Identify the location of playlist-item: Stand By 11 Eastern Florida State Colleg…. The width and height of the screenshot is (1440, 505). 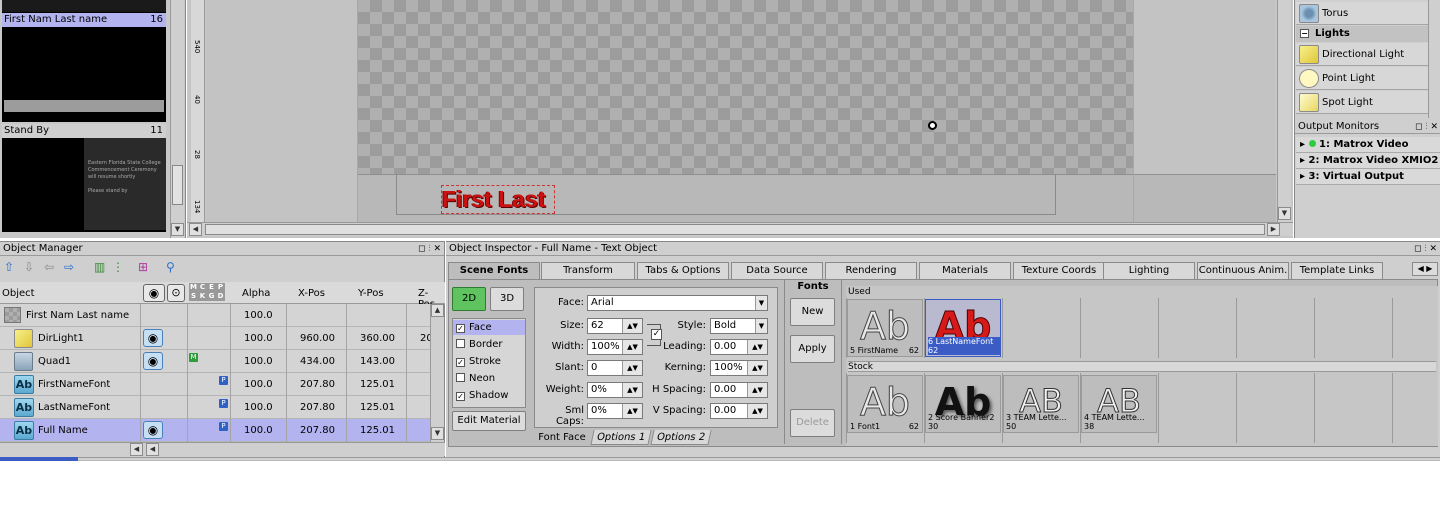
(84, 178).